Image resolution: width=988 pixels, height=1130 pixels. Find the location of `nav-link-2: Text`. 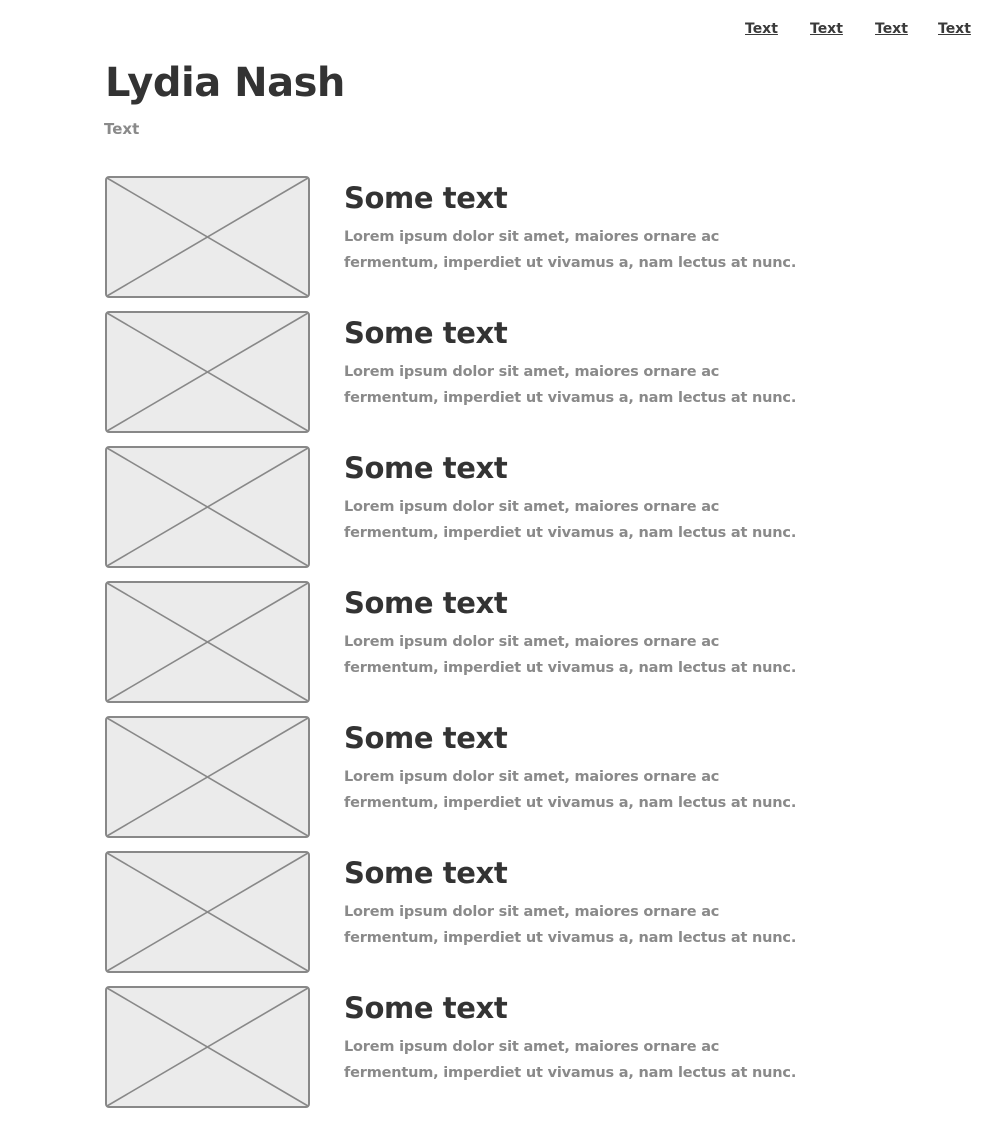

nav-link-2: Text is located at coordinates (826, 29).